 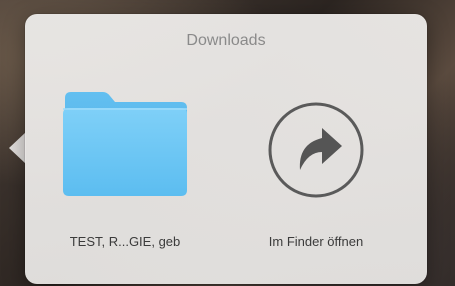 I want to click on open-in-finder-arrow-icon, so click(x=316, y=150).